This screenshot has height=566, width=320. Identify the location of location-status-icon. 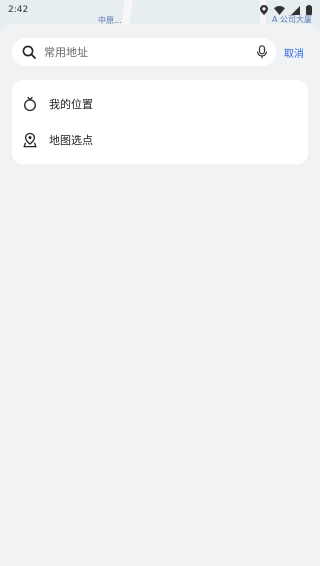
(264, 10).